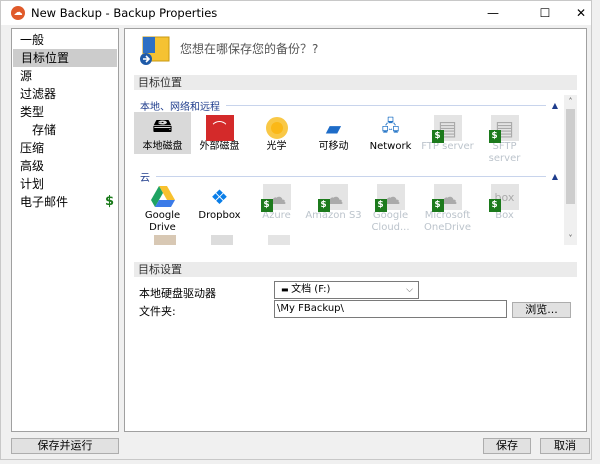 This screenshot has width=600, height=464. What do you see at coordinates (277, 128) in the screenshot?
I see `optical-disc-icon` at bounding box center [277, 128].